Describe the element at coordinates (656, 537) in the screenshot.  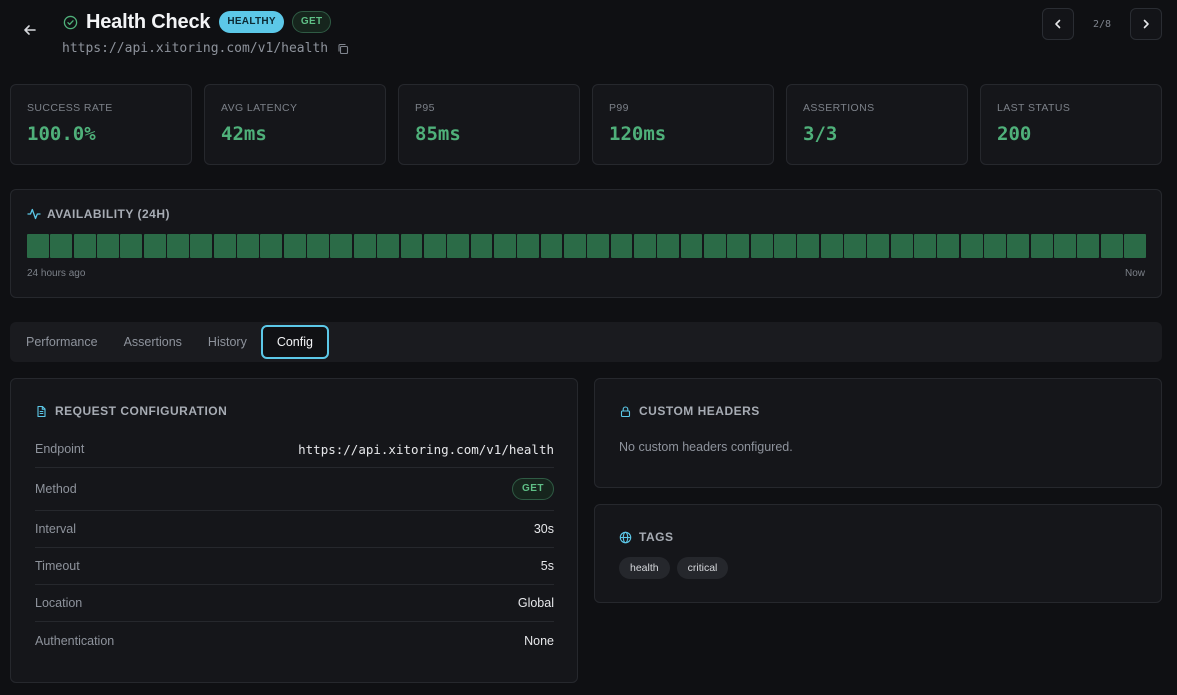
I see `tags-title: TAGS` at that location.